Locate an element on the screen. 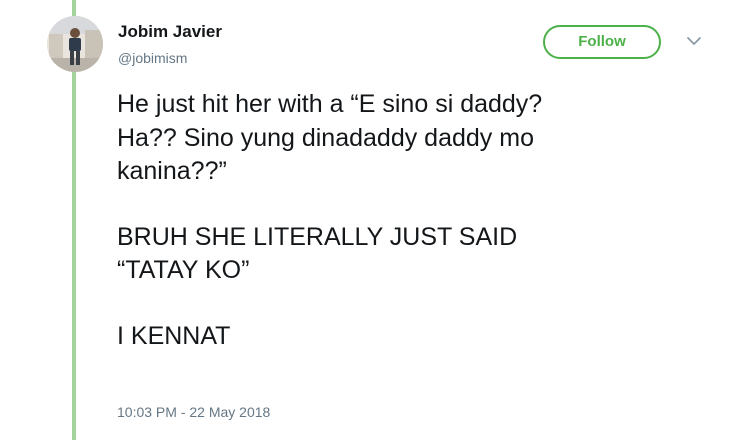  chevron-down-icon is located at coordinates (694, 41).